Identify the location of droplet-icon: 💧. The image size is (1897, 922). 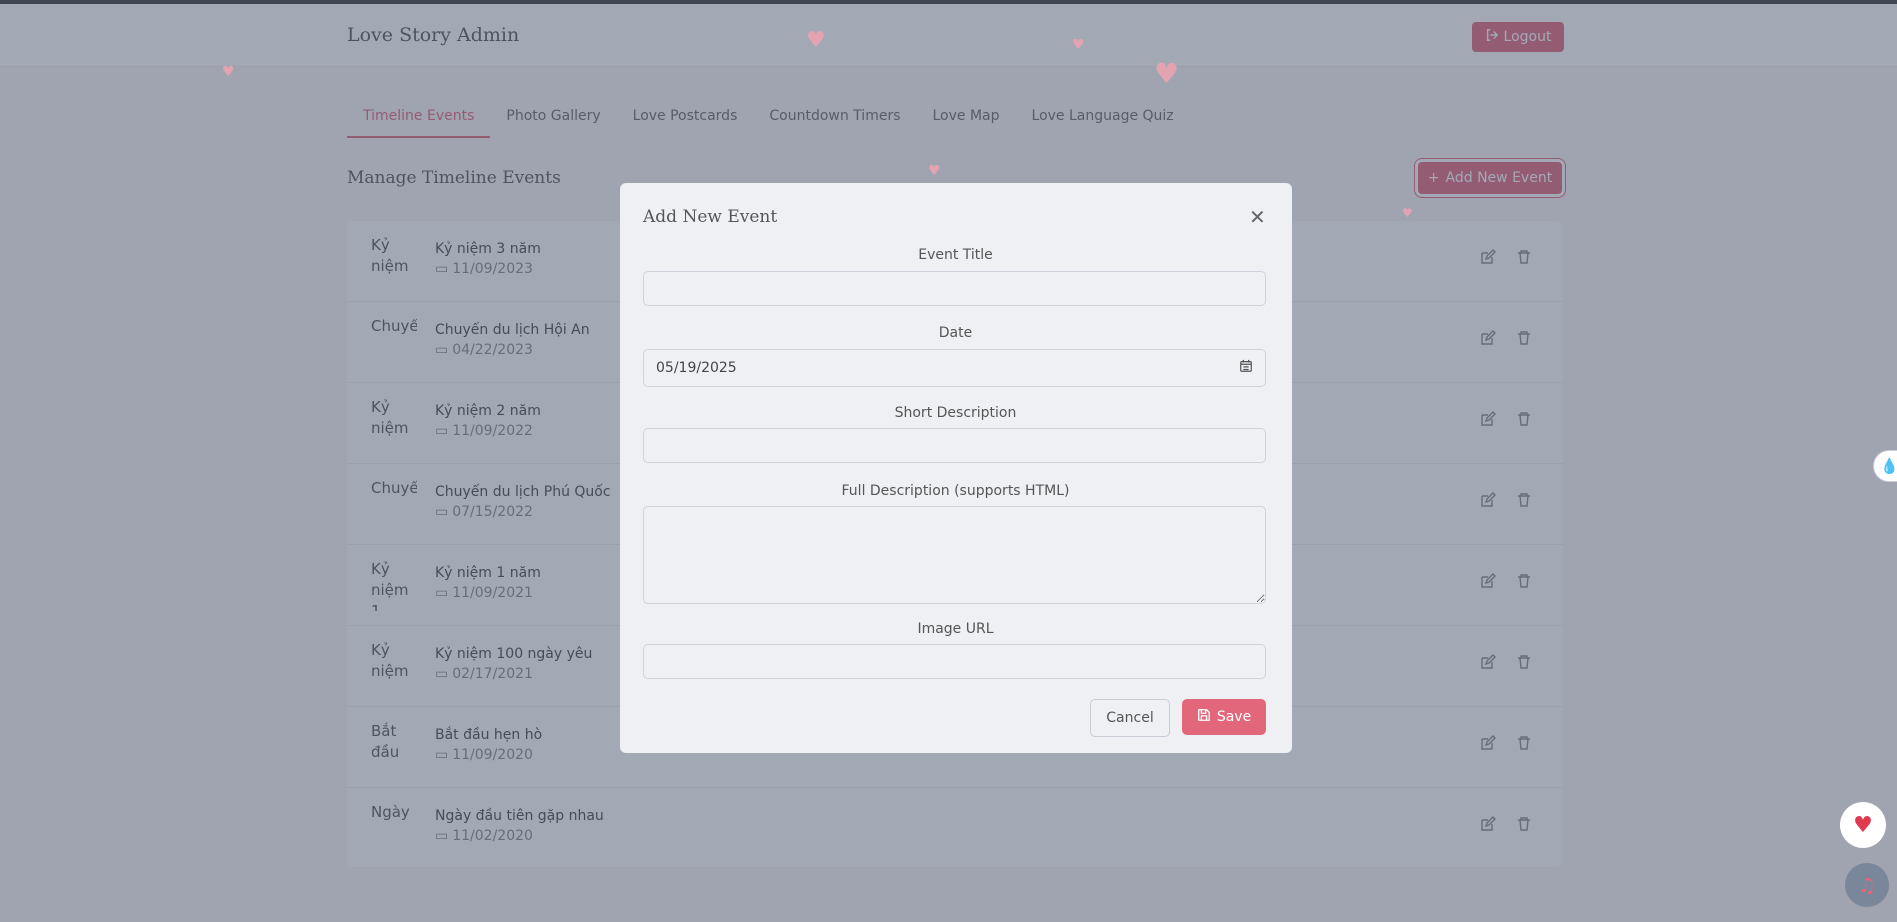
(1888, 466).